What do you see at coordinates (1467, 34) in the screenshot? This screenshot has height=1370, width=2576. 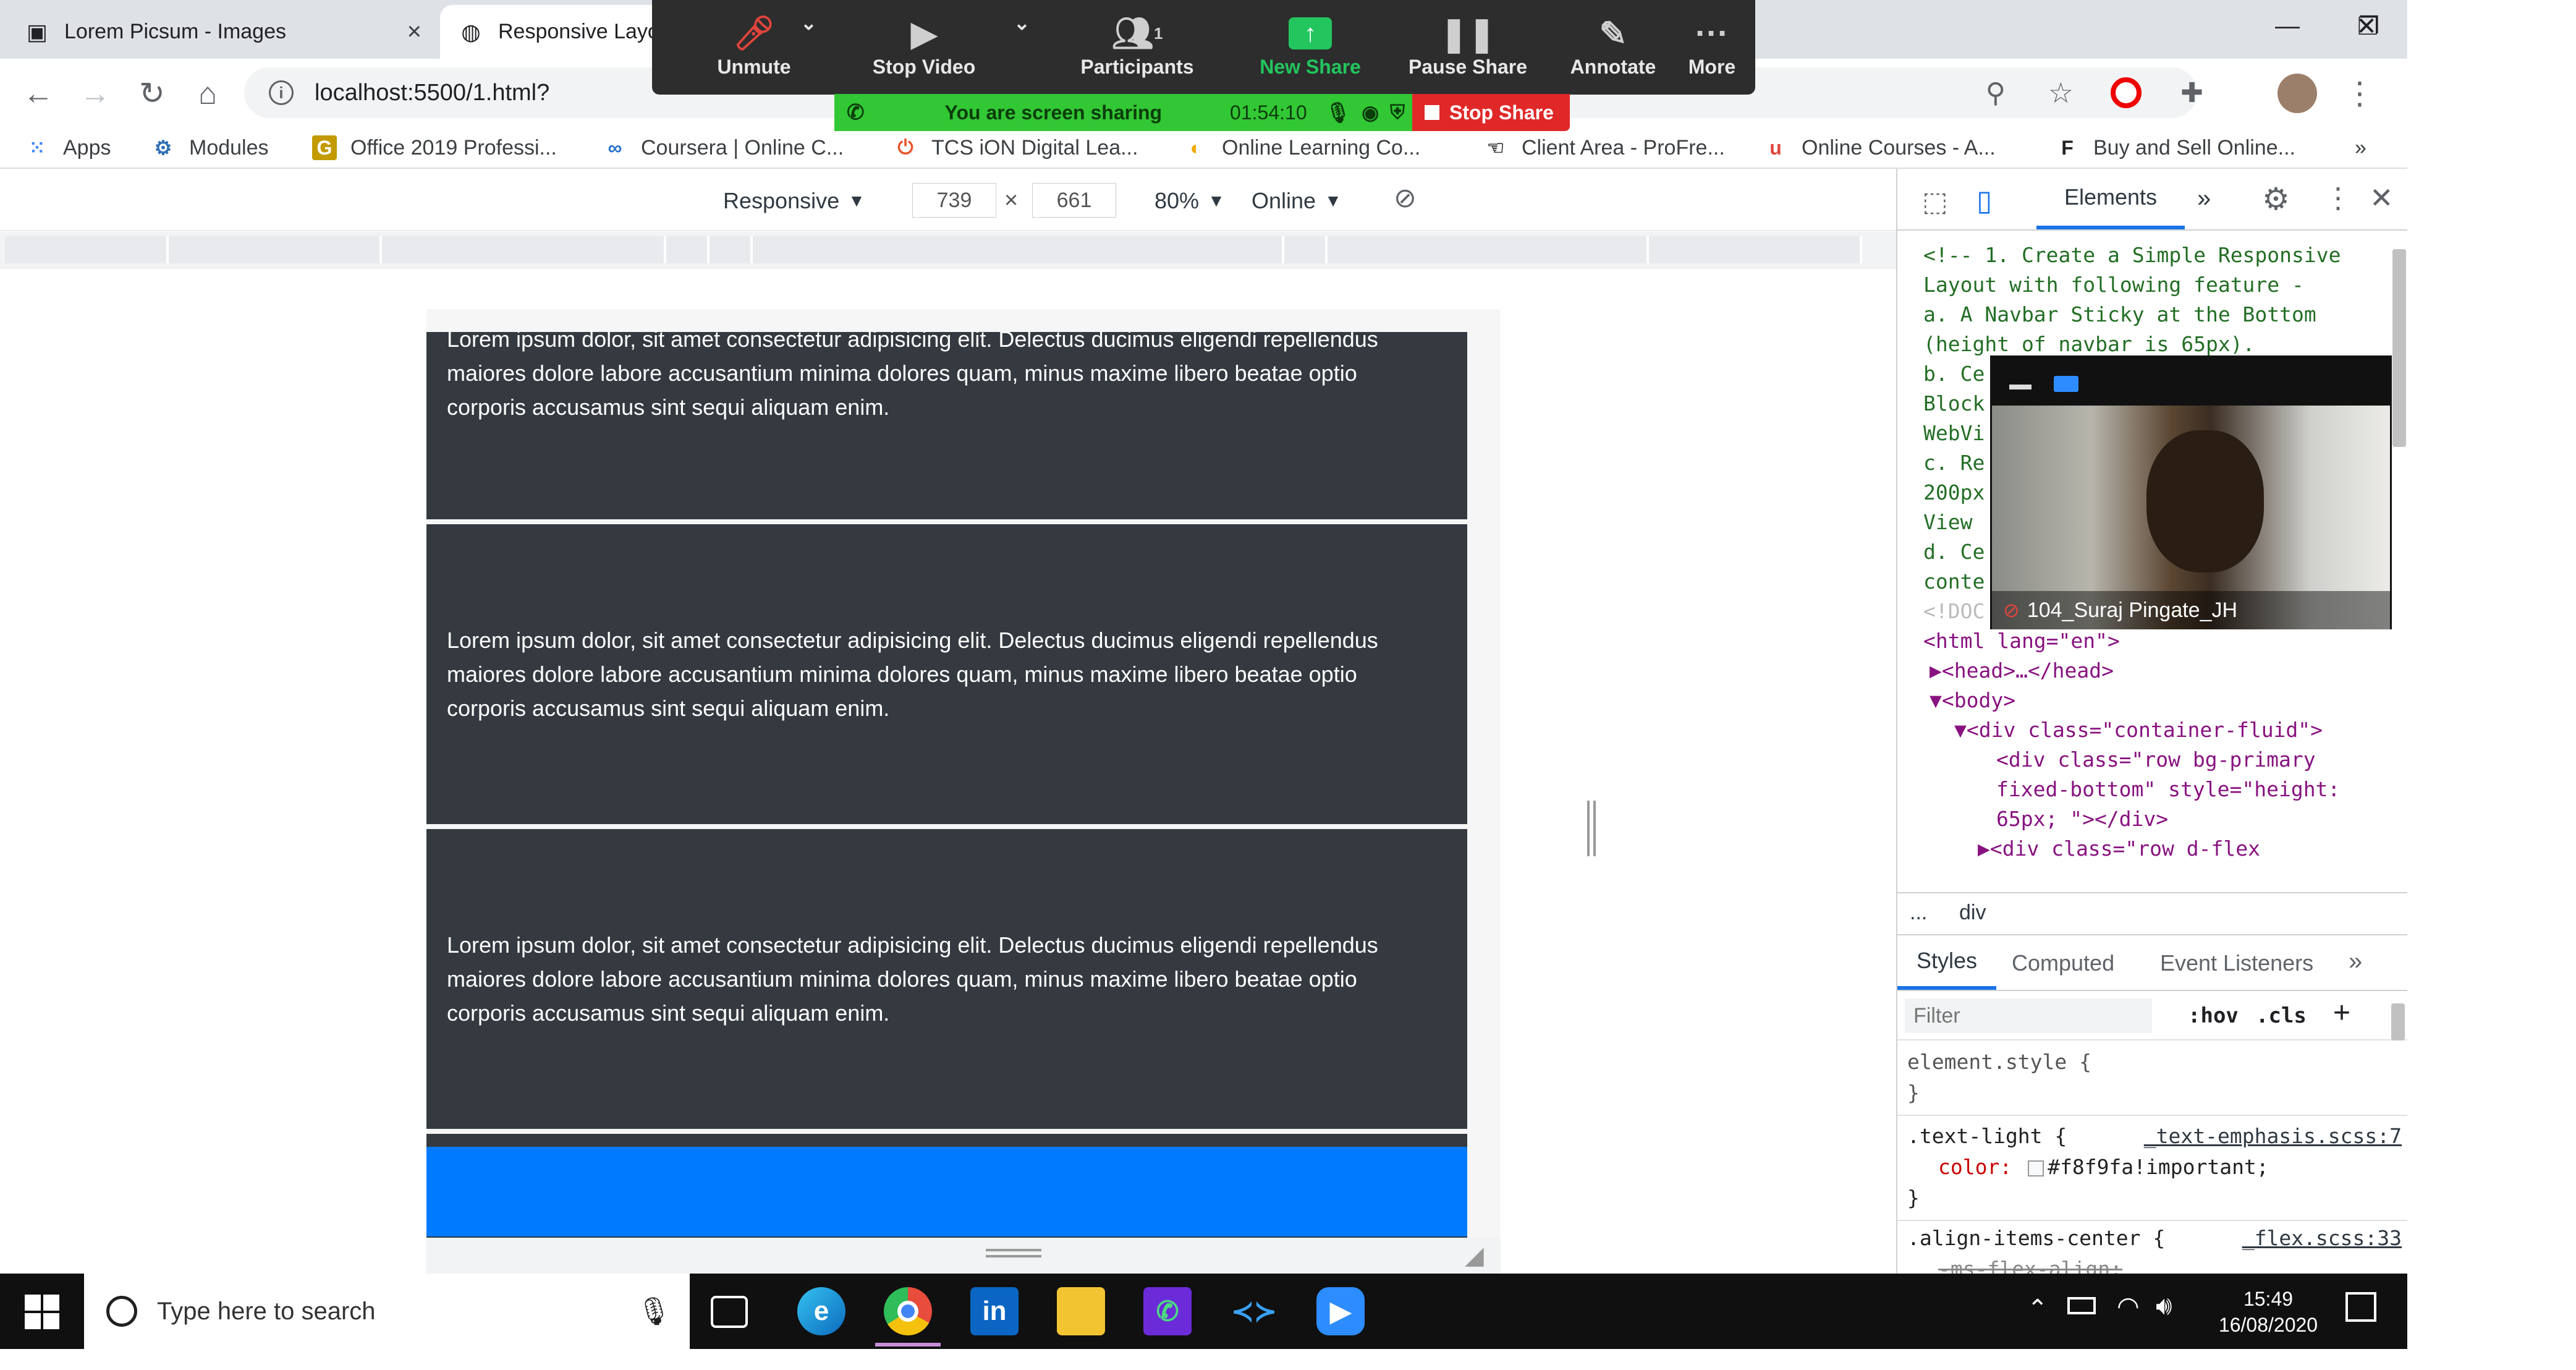 I see `pause-icon: ❚❚` at bounding box center [1467, 34].